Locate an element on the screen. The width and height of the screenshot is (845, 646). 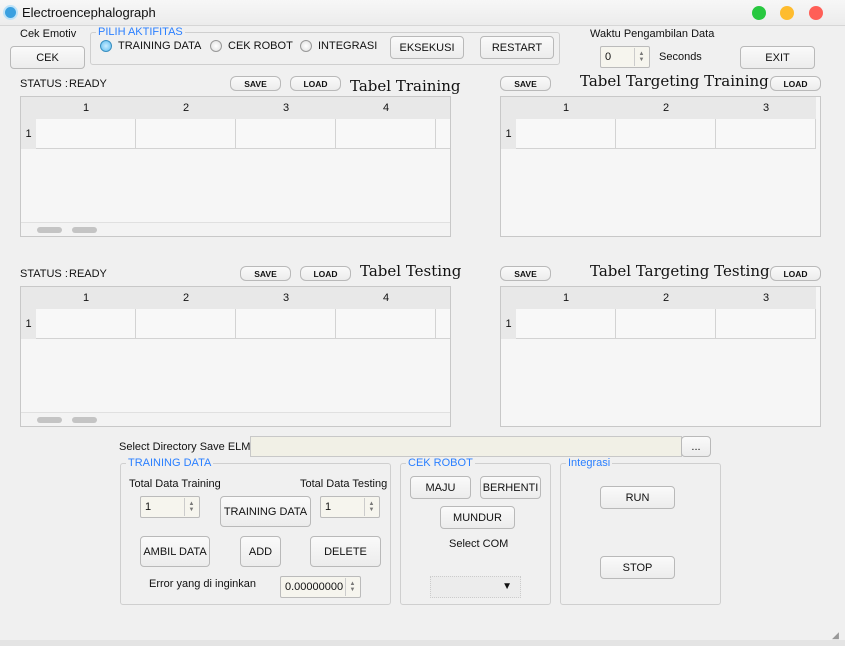
testing-save-button: SAVE is located at coordinates (265, 273).